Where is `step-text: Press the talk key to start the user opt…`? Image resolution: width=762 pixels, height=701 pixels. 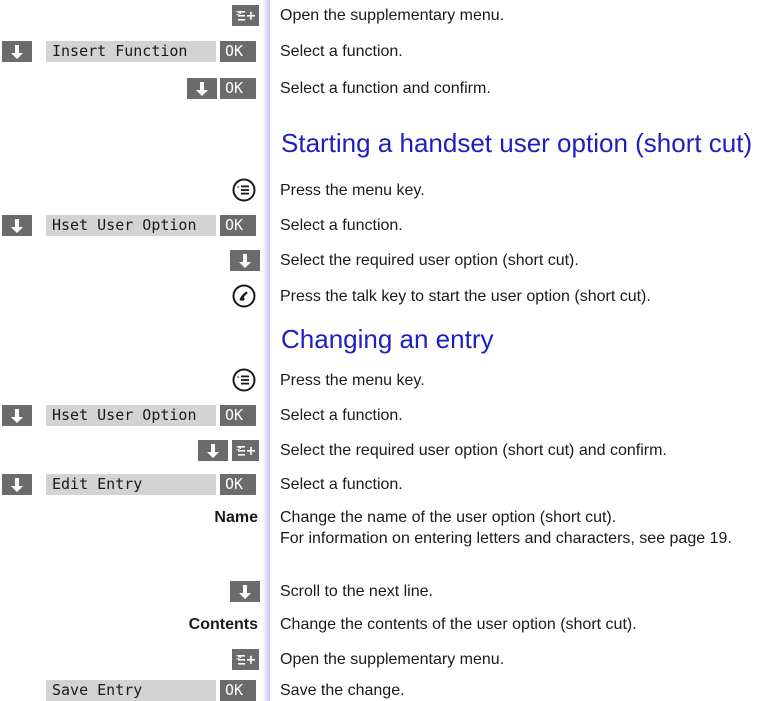 step-text: Press the talk key to start the user opt… is located at coordinates (465, 296).